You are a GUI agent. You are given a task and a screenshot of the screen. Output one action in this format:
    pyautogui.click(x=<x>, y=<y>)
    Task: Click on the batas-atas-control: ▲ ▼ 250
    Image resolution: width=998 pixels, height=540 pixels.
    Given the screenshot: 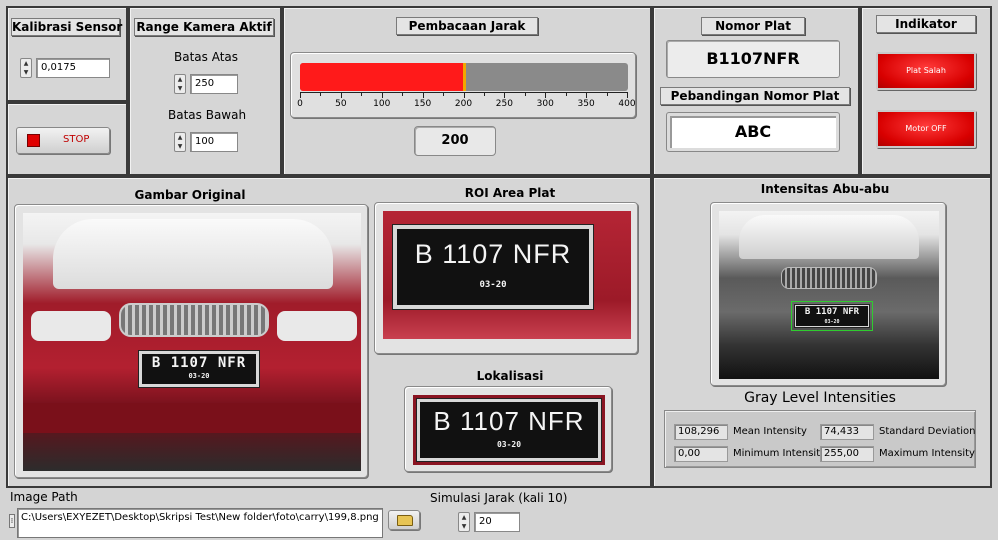 What is the action you would take?
    pyautogui.click(x=207, y=84)
    